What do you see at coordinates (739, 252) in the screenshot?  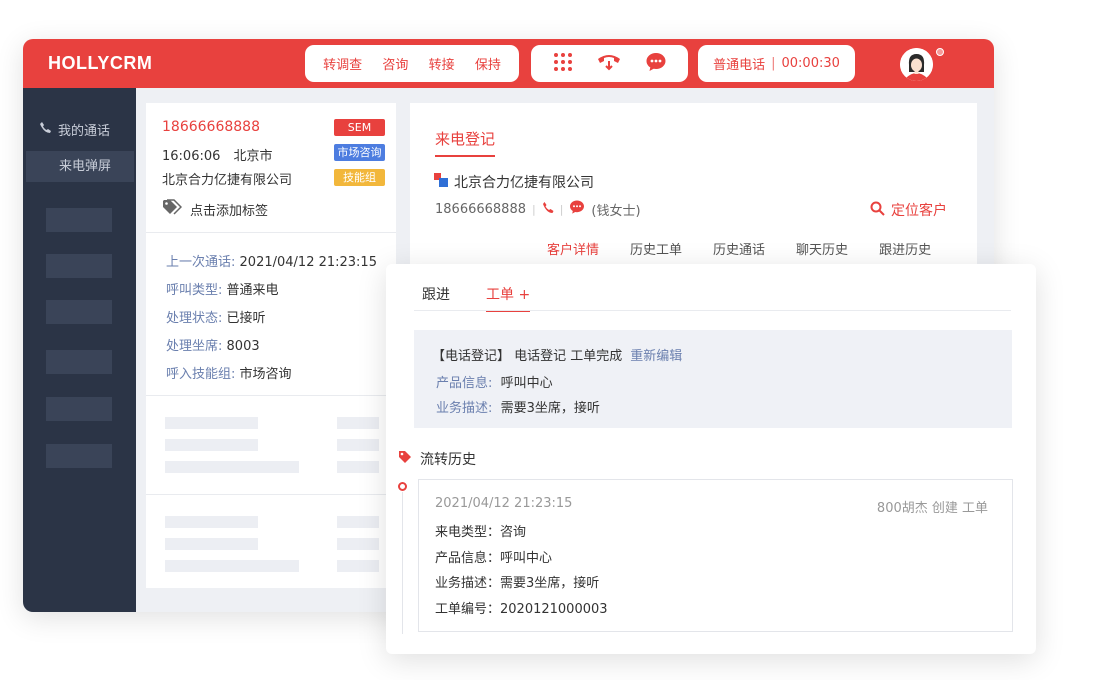 I see `tab-history-calls: 历史通话` at bounding box center [739, 252].